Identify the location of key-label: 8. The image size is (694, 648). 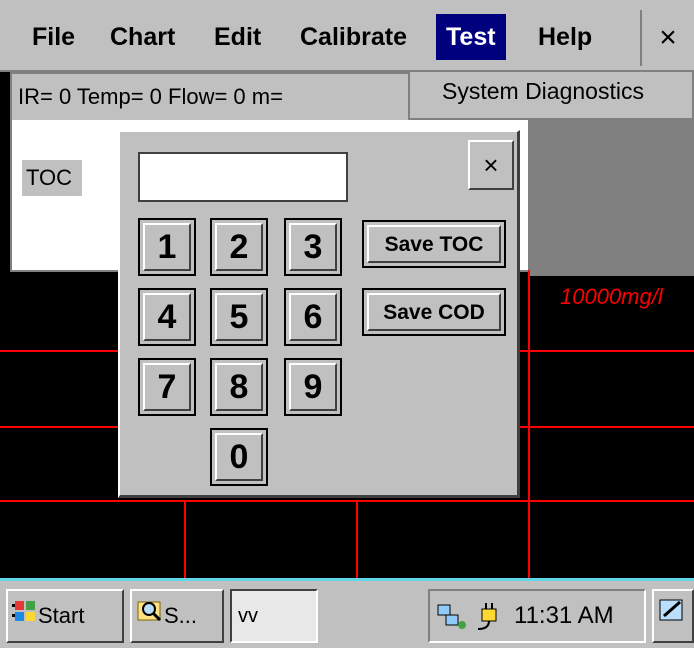
(239, 387).